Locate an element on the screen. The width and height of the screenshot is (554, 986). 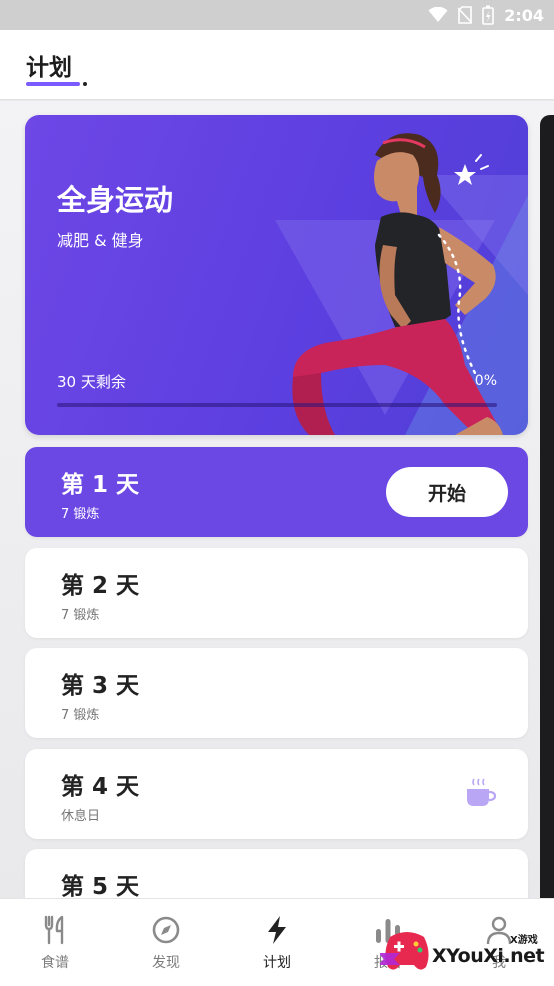
day-card-5: 第 5 天 is located at coordinates (276, 873).